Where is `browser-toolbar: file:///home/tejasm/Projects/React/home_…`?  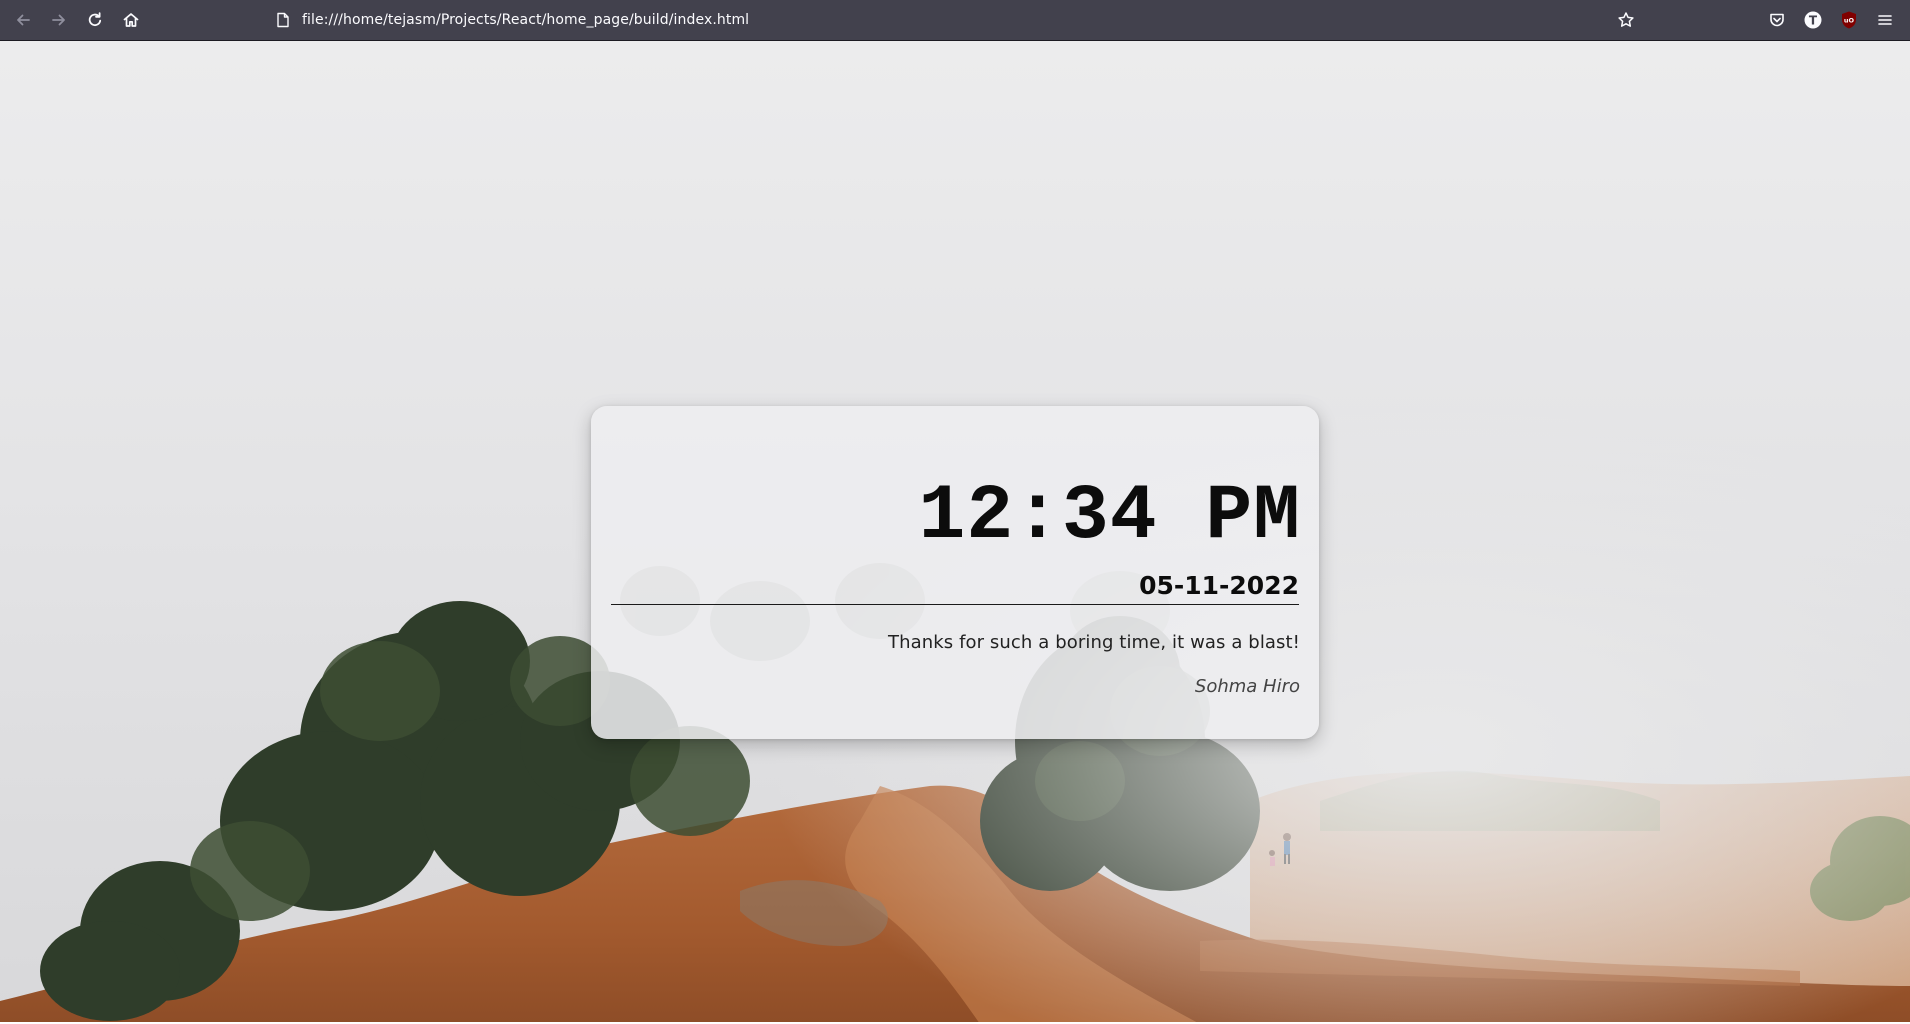 browser-toolbar: file:///home/tejasm/Projects/React/home_… is located at coordinates (955, 20).